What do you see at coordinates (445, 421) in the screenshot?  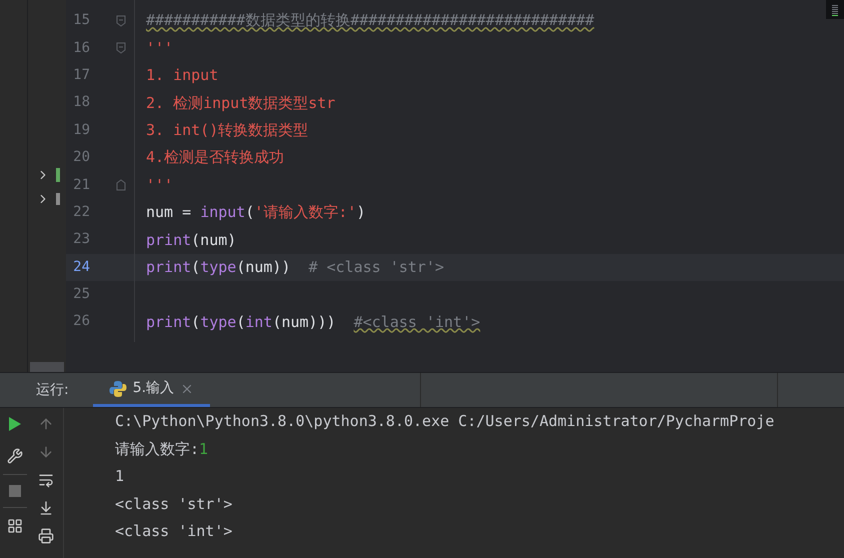 I see `console-line: C:\Python\Python3.8.0\python3.8.0.exe C:/Users/Administrator/PycharmProje` at bounding box center [445, 421].